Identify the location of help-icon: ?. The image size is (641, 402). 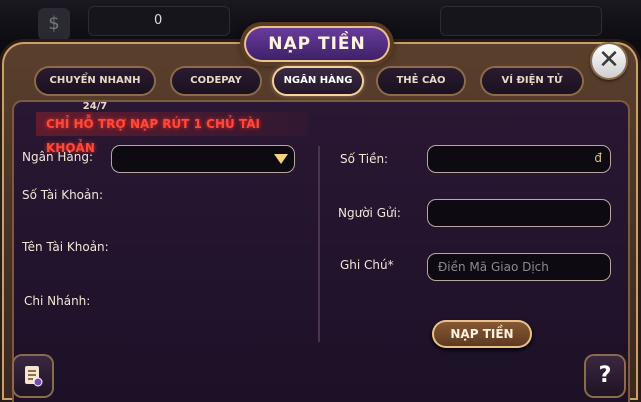
(605, 376).